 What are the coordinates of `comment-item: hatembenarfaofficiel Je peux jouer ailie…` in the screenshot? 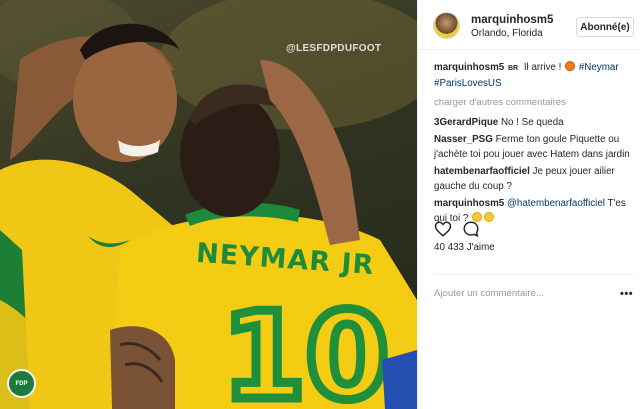 It's located at (534, 179).